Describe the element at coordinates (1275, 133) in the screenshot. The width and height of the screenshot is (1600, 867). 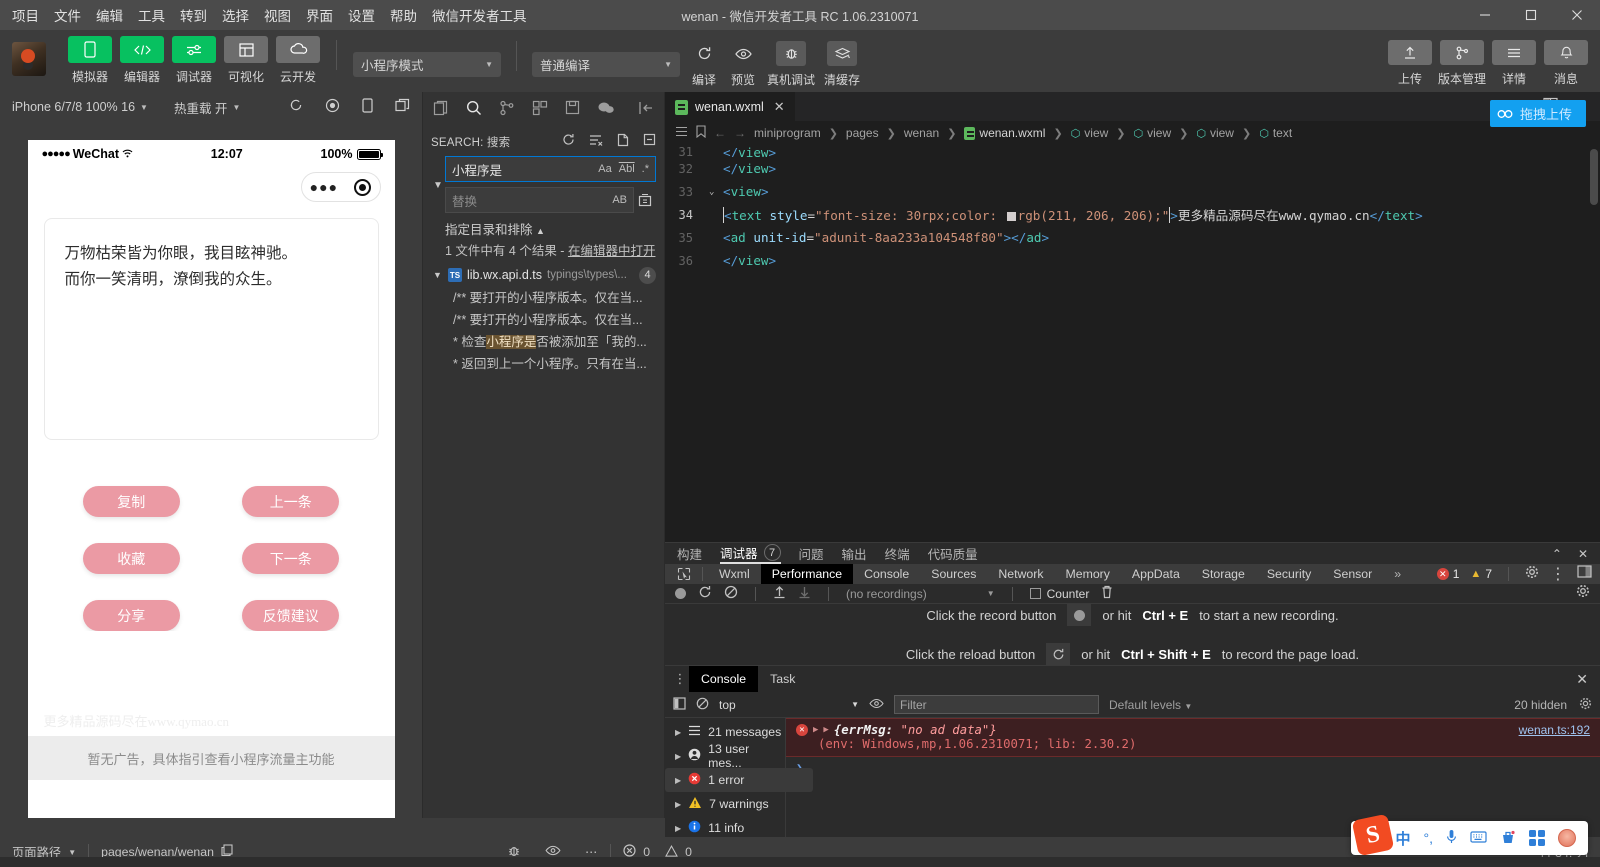
I see `breadcrumb-text: ⬡ text` at that location.